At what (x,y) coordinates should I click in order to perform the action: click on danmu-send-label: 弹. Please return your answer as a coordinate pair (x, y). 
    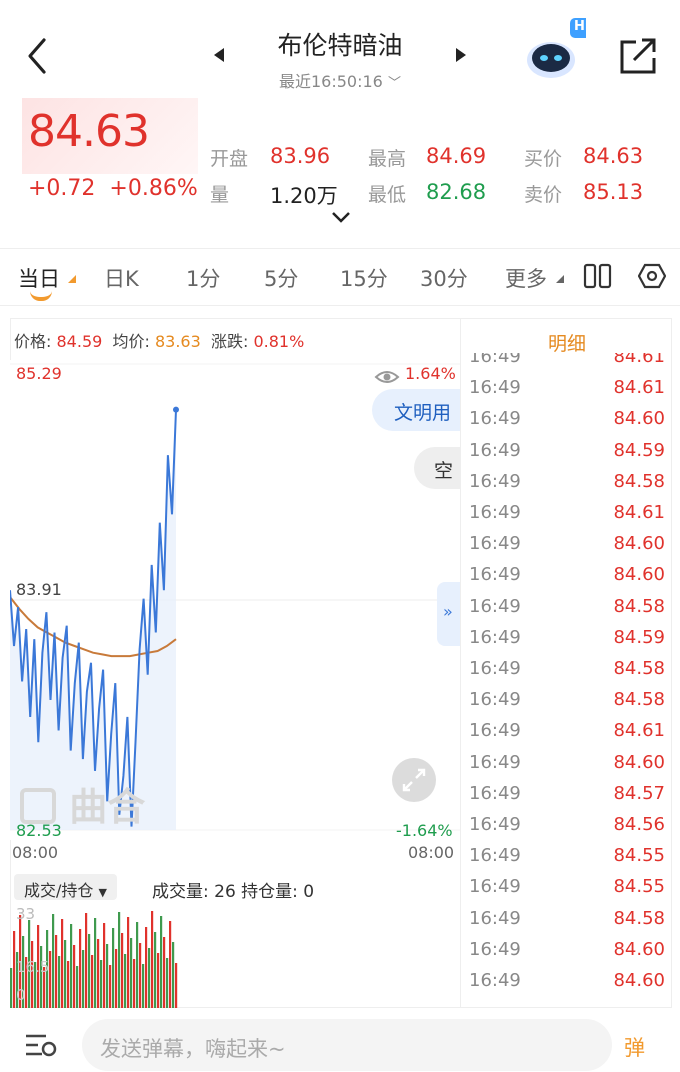
    Looking at the image, I should click on (634, 1048).